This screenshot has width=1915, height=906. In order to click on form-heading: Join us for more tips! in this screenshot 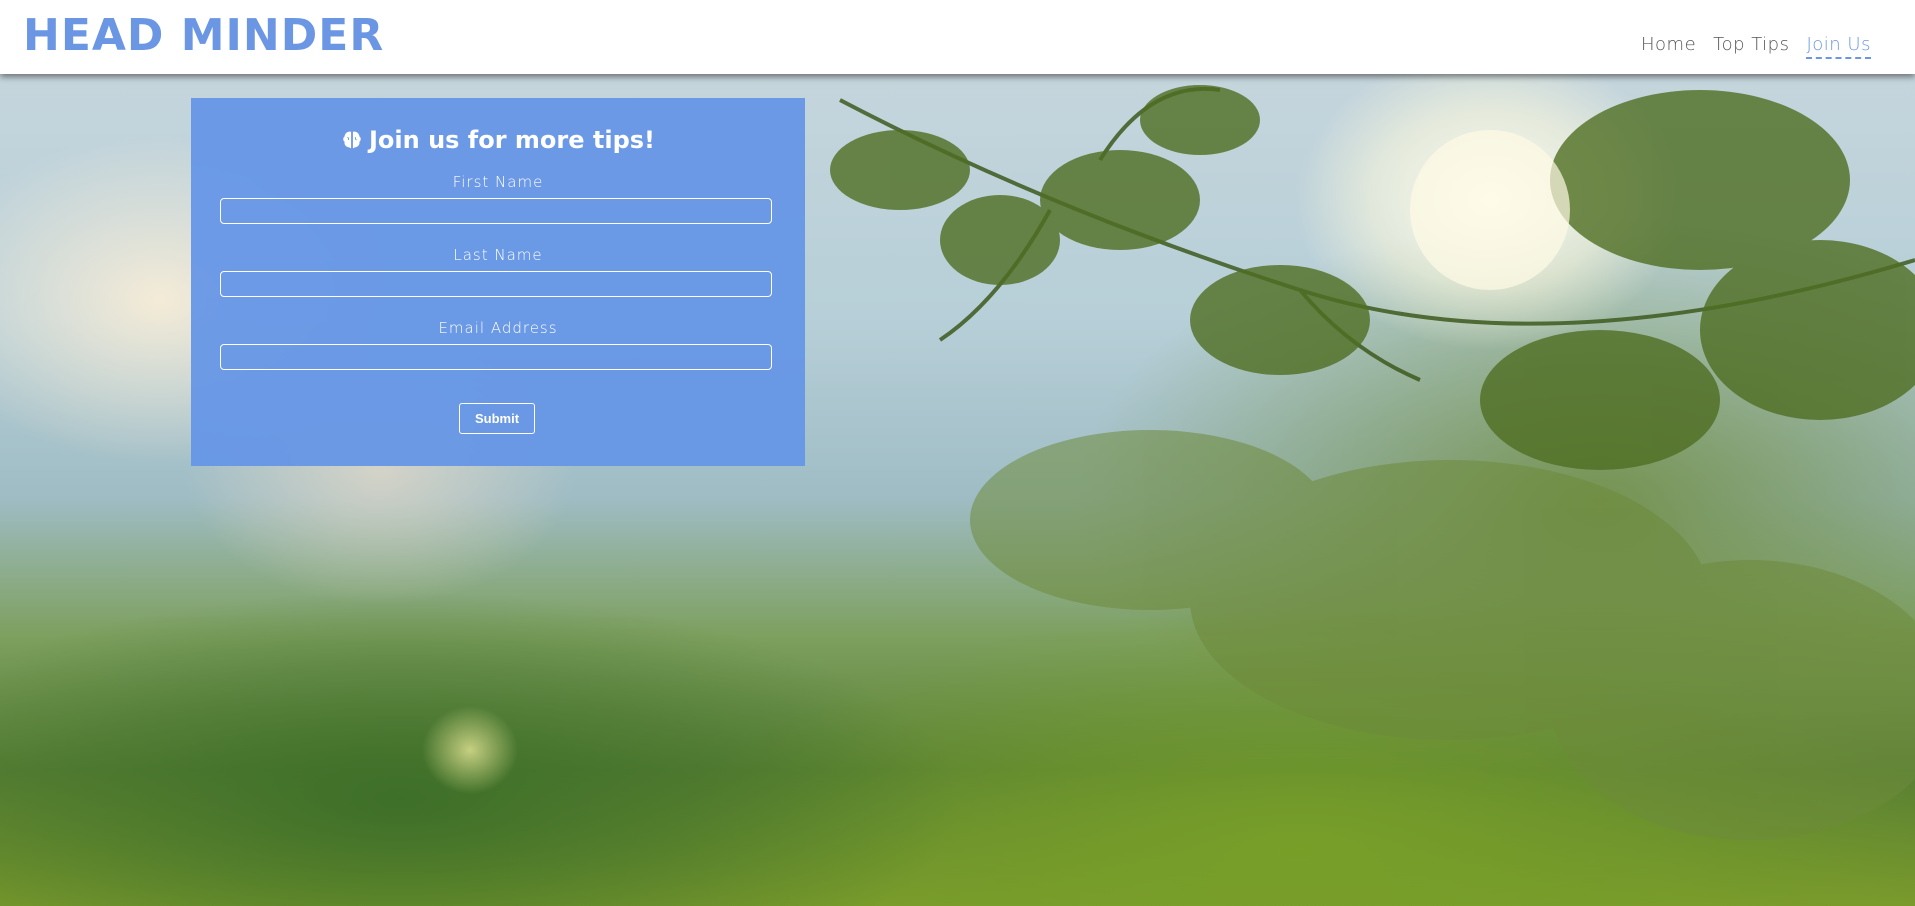, I will do `click(498, 140)`.